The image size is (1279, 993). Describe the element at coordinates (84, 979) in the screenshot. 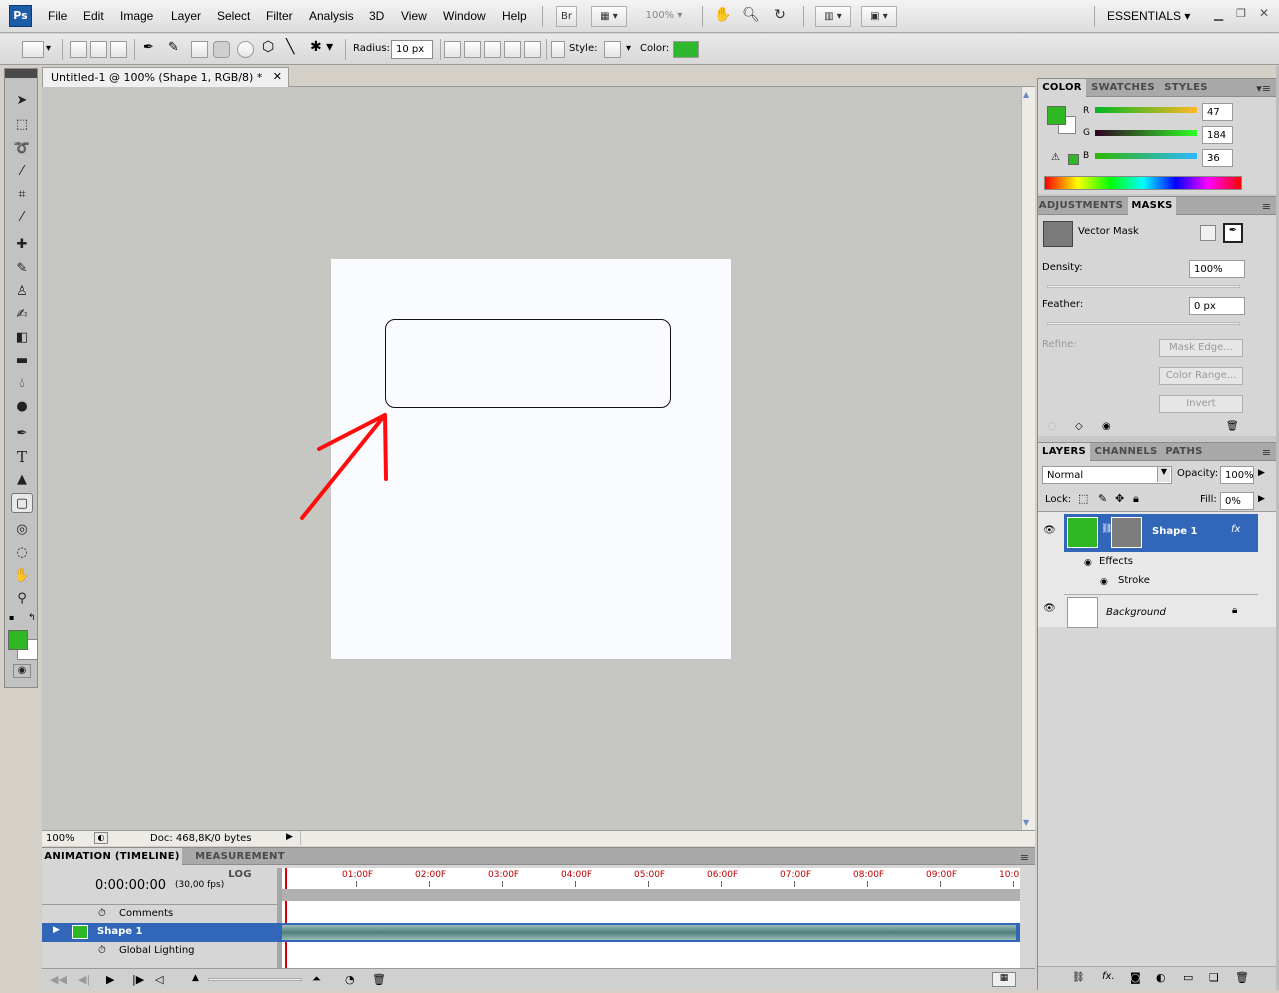

I see `previous-frame-icon: ◀|` at that location.